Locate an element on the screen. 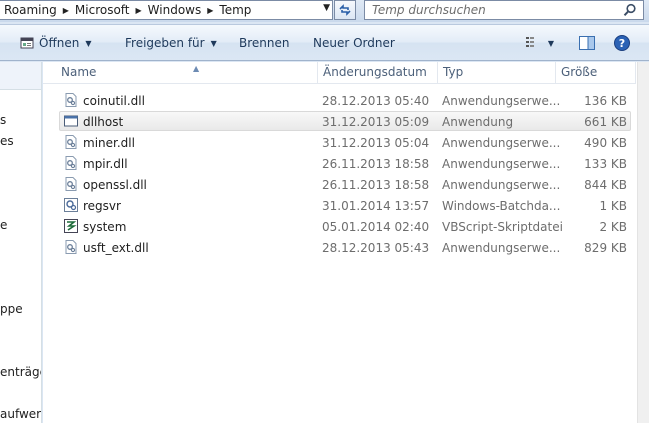  nav-item: ppe is located at coordinates (11, 309).